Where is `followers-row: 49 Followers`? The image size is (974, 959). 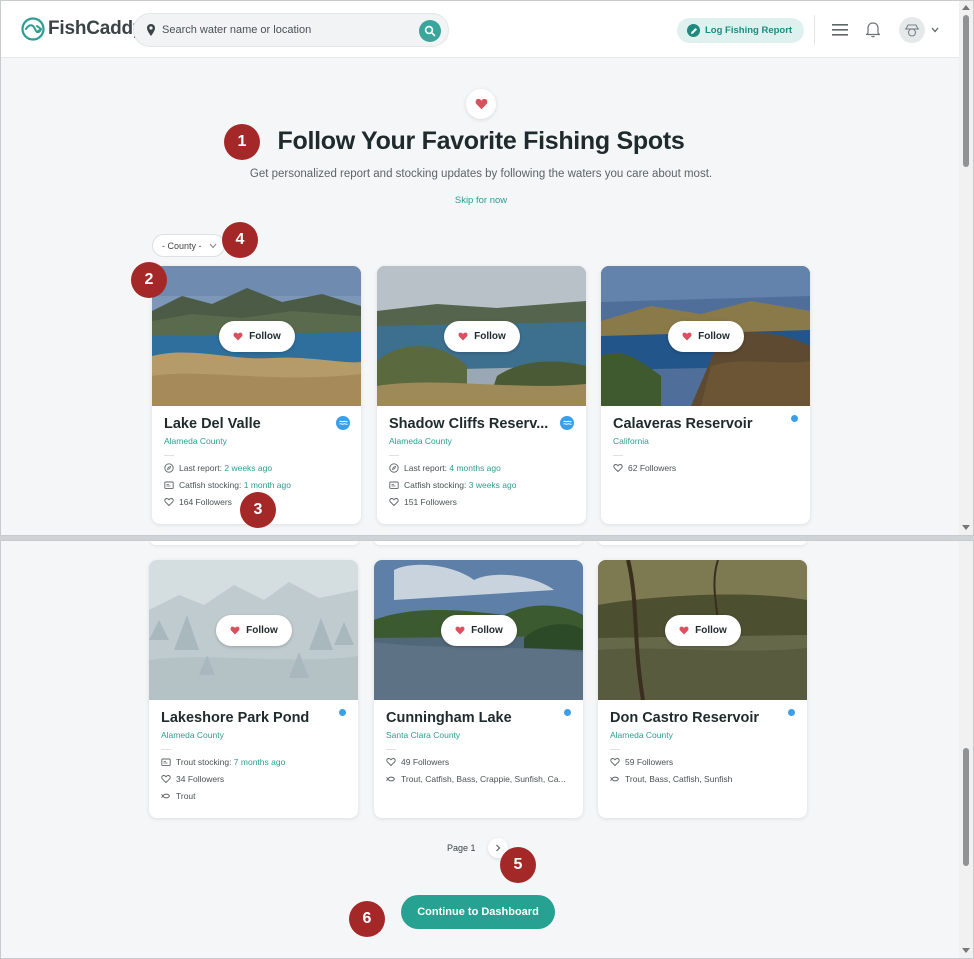
followers-row: 49 Followers is located at coordinates (417, 762).